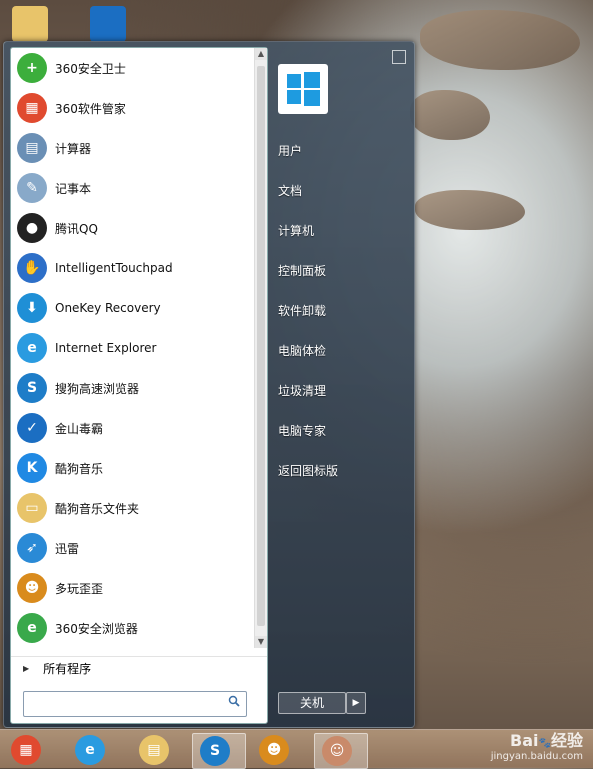 Image resolution: width=593 pixels, height=769 pixels. Describe the element at coordinates (97, 508) in the screenshot. I see `app-label: 酷狗音乐文件夹` at that location.